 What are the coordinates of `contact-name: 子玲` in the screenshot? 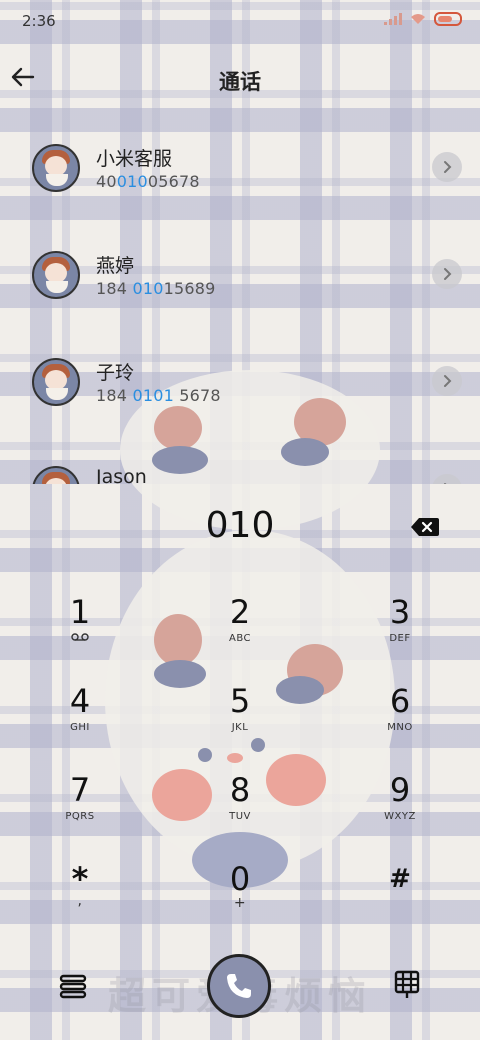 It's located at (115, 373).